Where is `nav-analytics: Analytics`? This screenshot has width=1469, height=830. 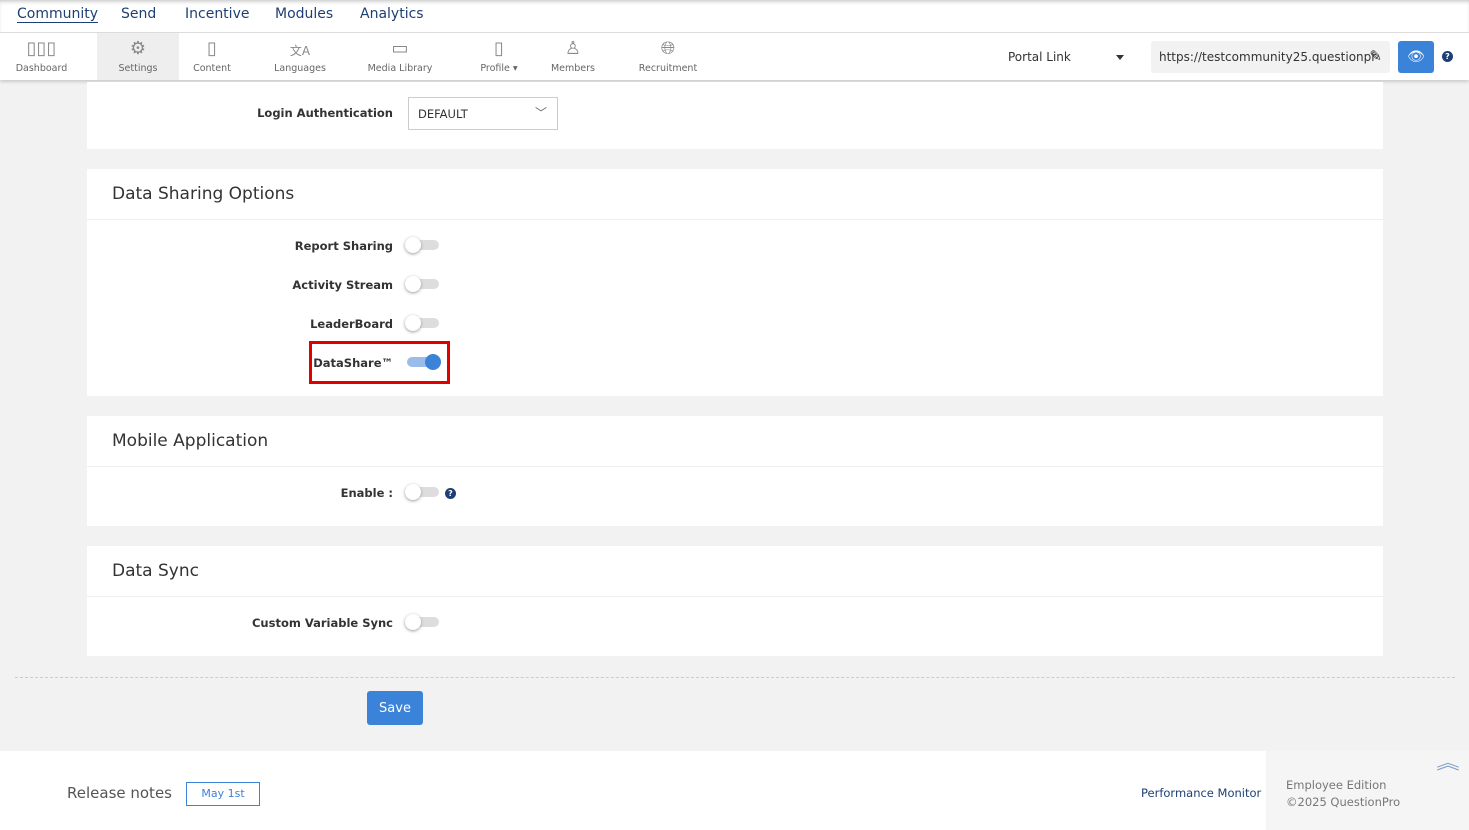
nav-analytics: Analytics is located at coordinates (392, 14).